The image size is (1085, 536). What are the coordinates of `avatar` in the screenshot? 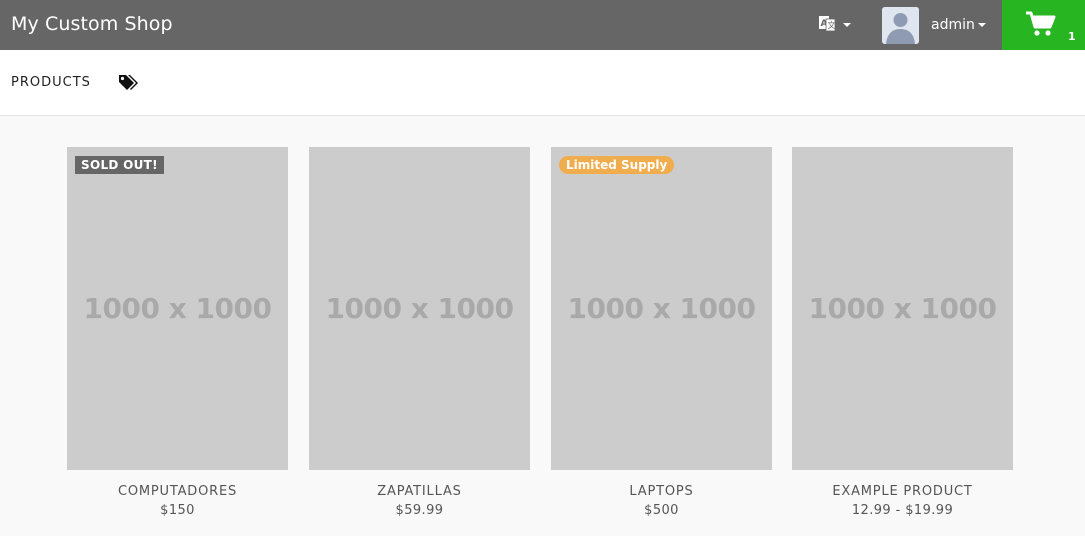 It's located at (900, 25).